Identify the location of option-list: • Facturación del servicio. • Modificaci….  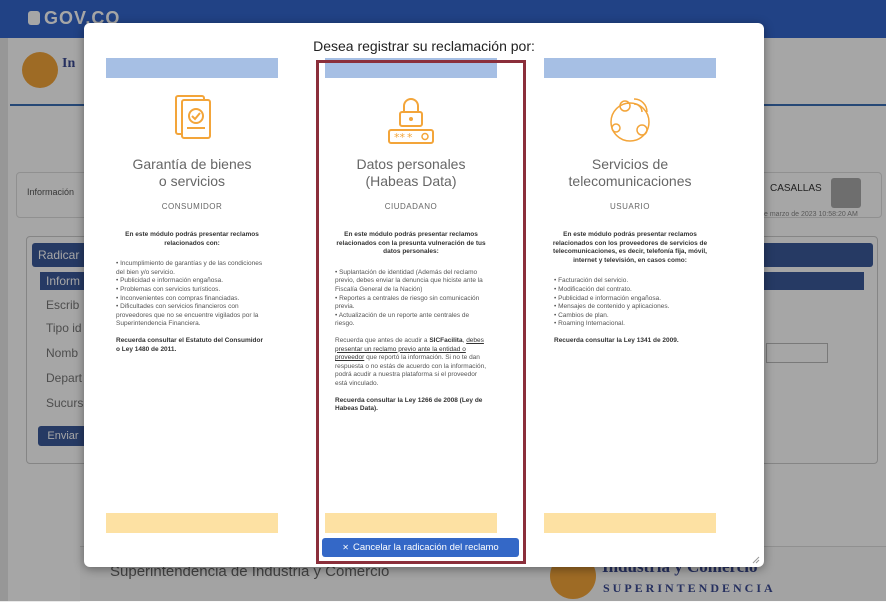
(630, 303).